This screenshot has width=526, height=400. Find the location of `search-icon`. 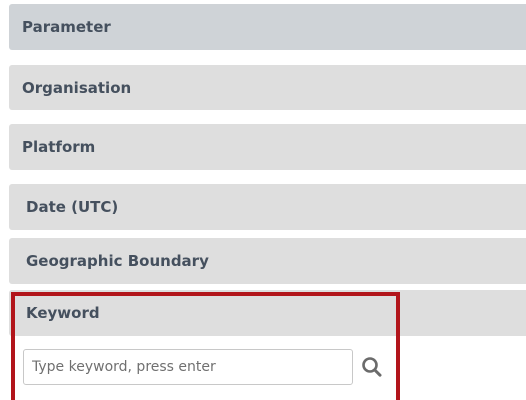

search-icon is located at coordinates (372, 367).